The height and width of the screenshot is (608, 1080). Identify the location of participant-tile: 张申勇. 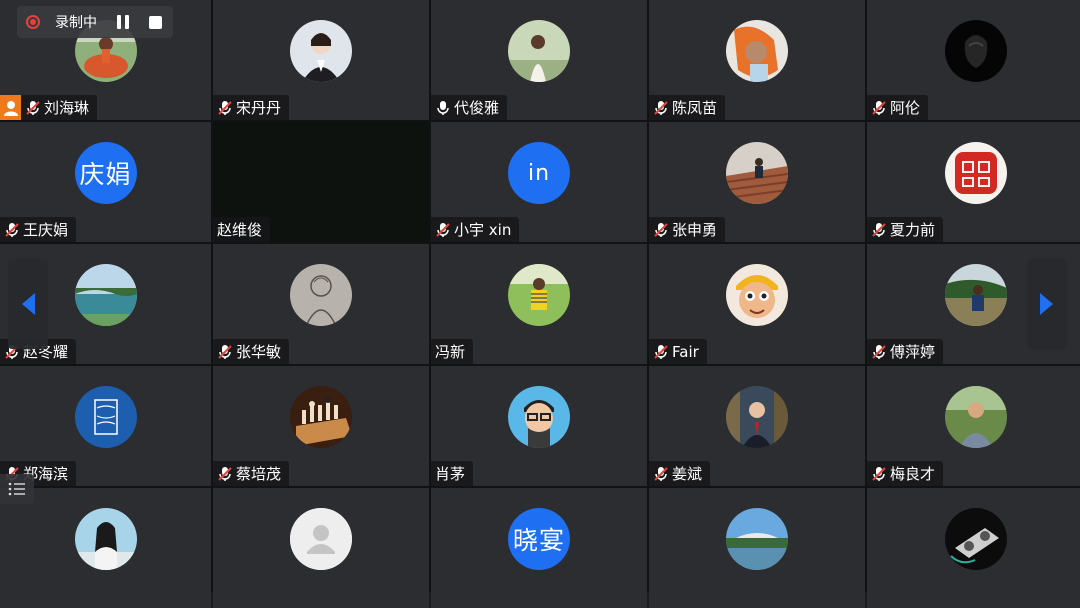
(757, 182).